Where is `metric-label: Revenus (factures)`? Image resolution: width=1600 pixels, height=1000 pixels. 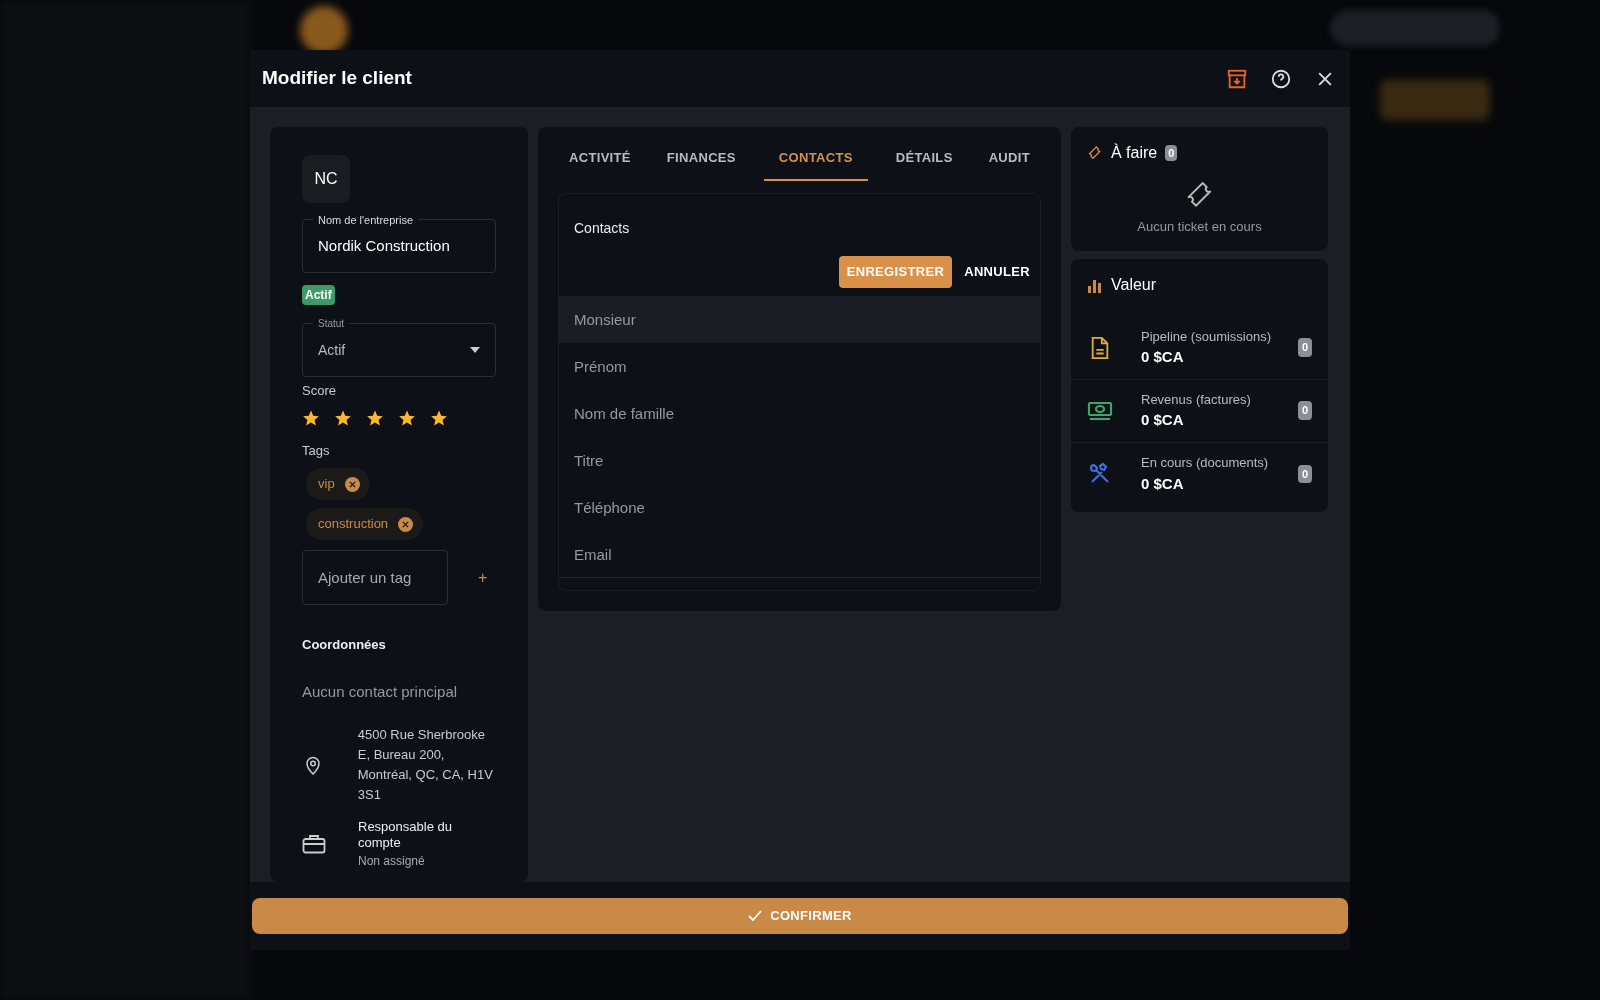
metric-label: Revenus (factures) is located at coordinates (1196, 399).